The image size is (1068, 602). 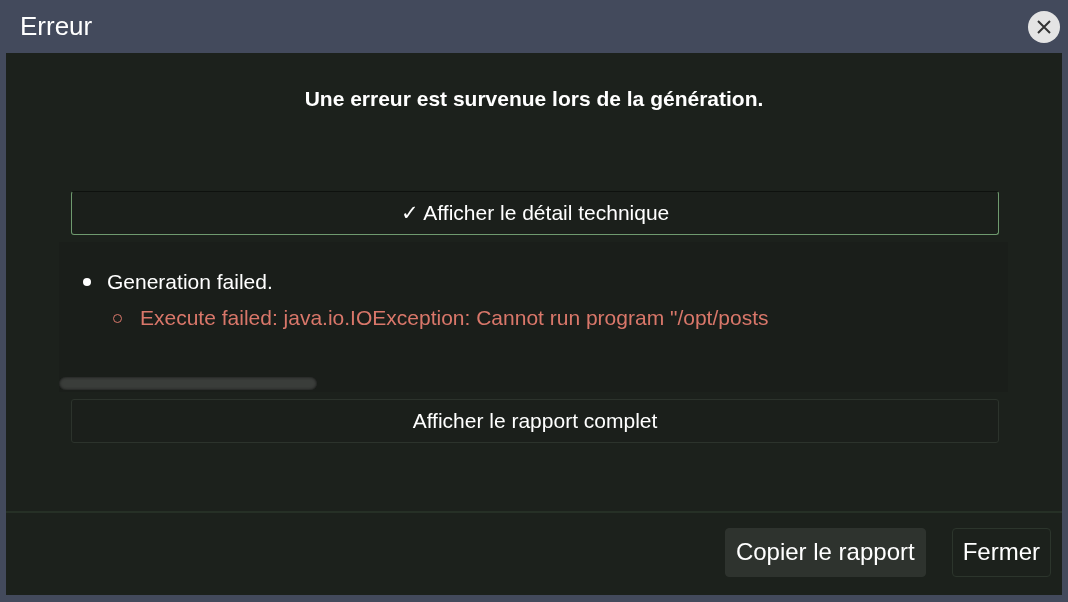 I want to click on details-toggle: ✓ Afficher le détail technique, so click(x=535, y=213).